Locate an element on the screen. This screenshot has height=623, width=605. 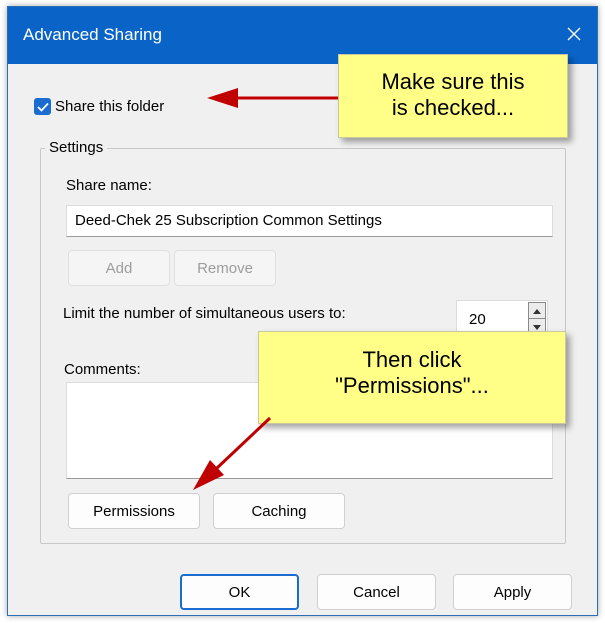
arrow-to-checkbox-head is located at coordinates (222, 98).